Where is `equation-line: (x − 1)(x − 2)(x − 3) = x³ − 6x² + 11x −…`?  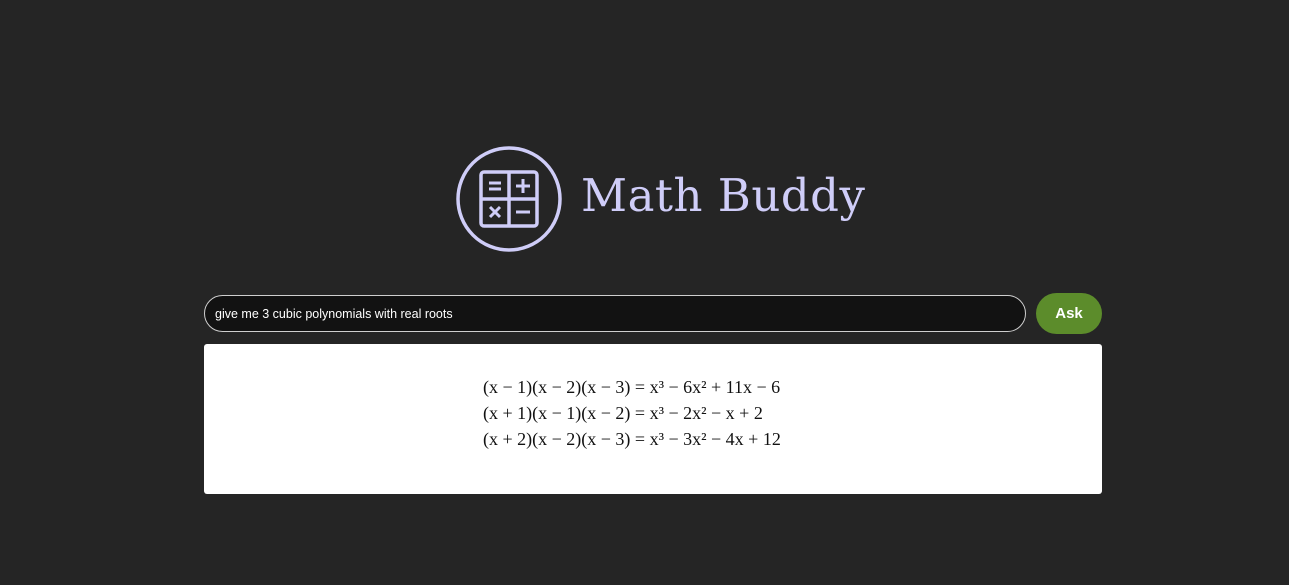
equation-line: (x − 1)(x − 2)(x − 3) = x³ − 6x² + 11x −… is located at coordinates (632, 387).